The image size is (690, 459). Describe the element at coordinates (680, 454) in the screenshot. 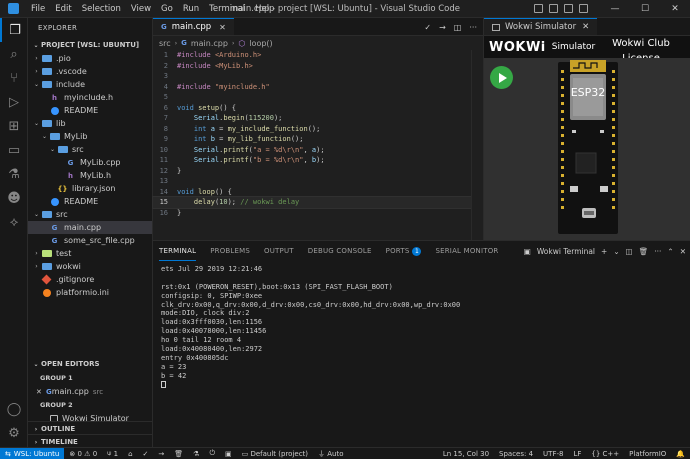

I see `notifications-bell-icon: 🔔` at that location.